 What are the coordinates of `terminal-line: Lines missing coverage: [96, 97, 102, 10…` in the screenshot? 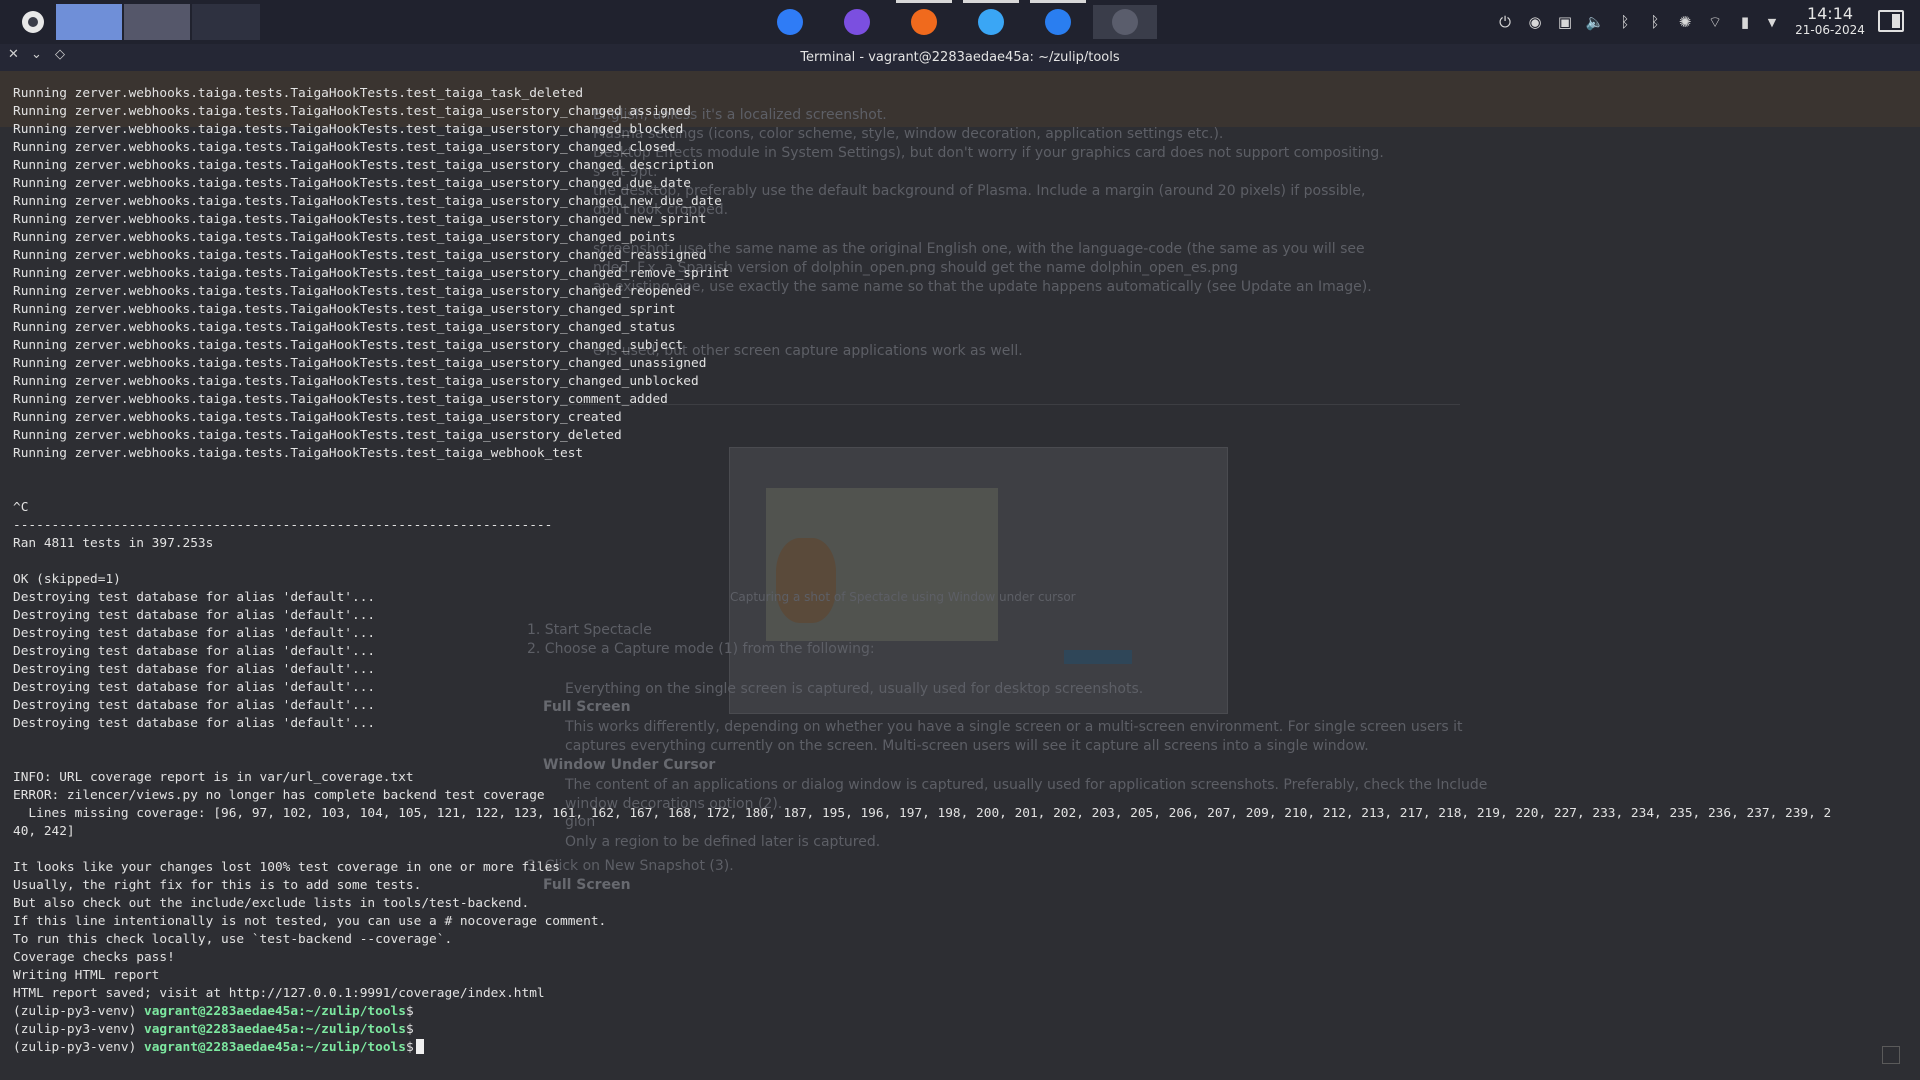 It's located at (922, 813).